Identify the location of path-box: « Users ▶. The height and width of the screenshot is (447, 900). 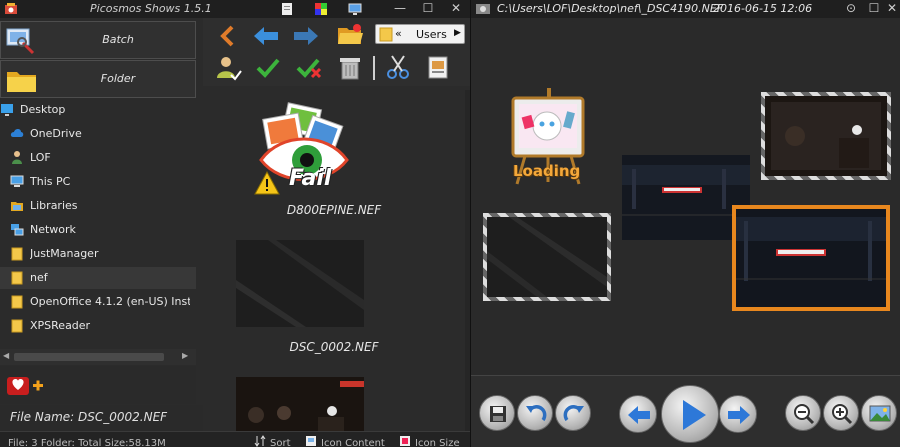
(420, 34).